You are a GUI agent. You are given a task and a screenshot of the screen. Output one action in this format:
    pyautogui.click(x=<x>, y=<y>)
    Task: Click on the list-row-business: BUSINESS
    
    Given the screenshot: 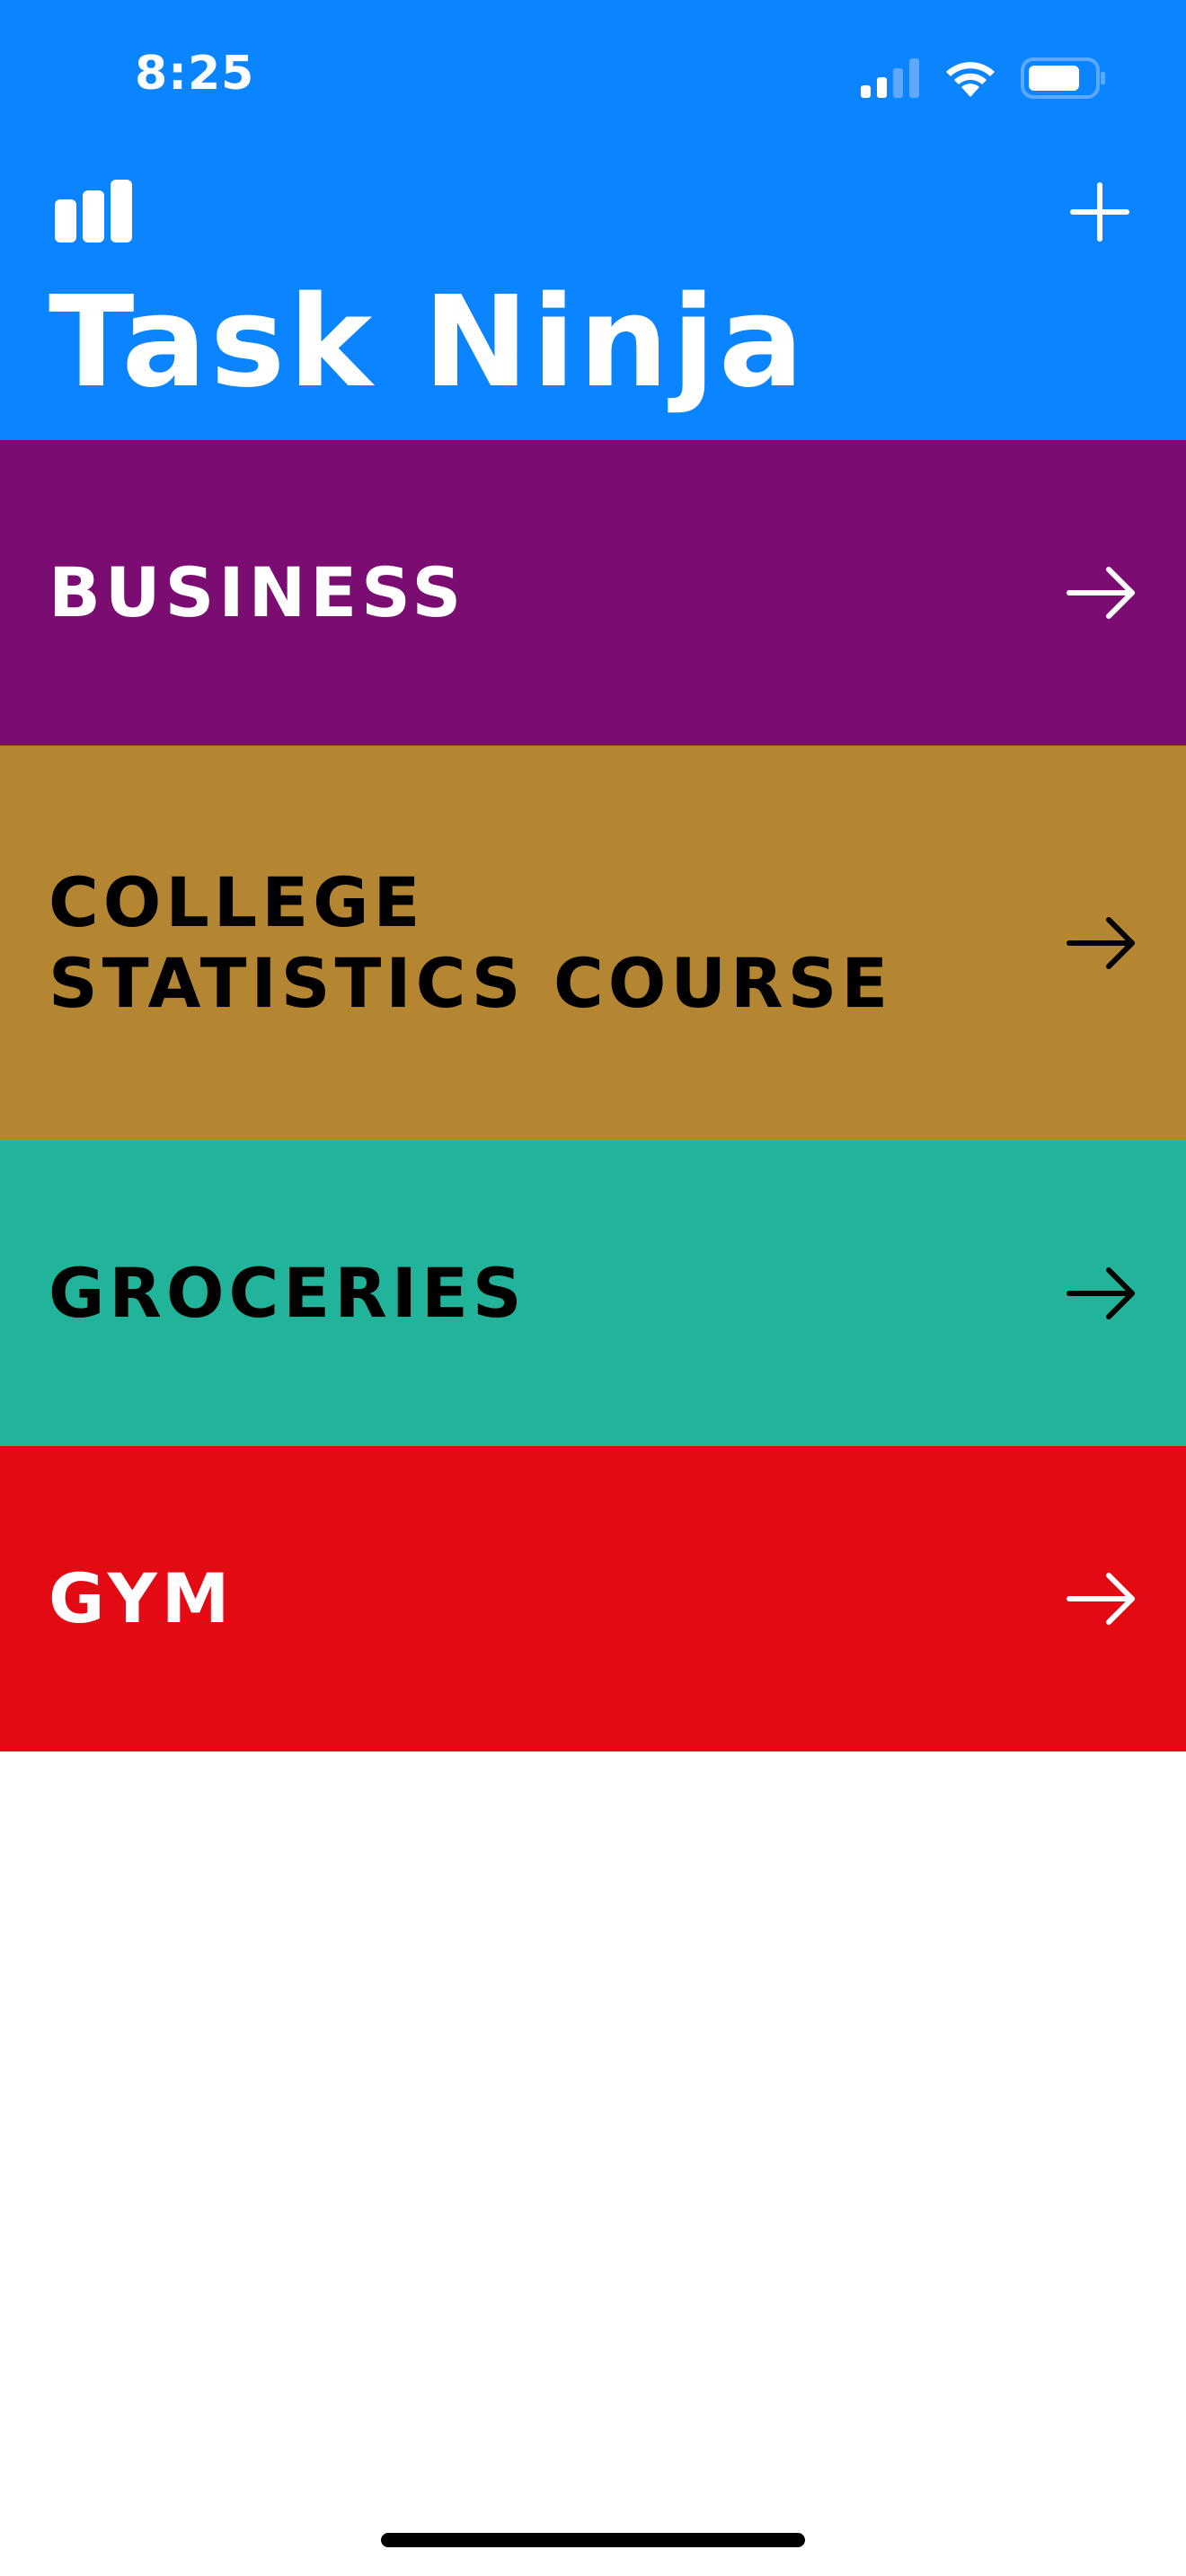 What is the action you would take?
    pyautogui.click(x=593, y=592)
    